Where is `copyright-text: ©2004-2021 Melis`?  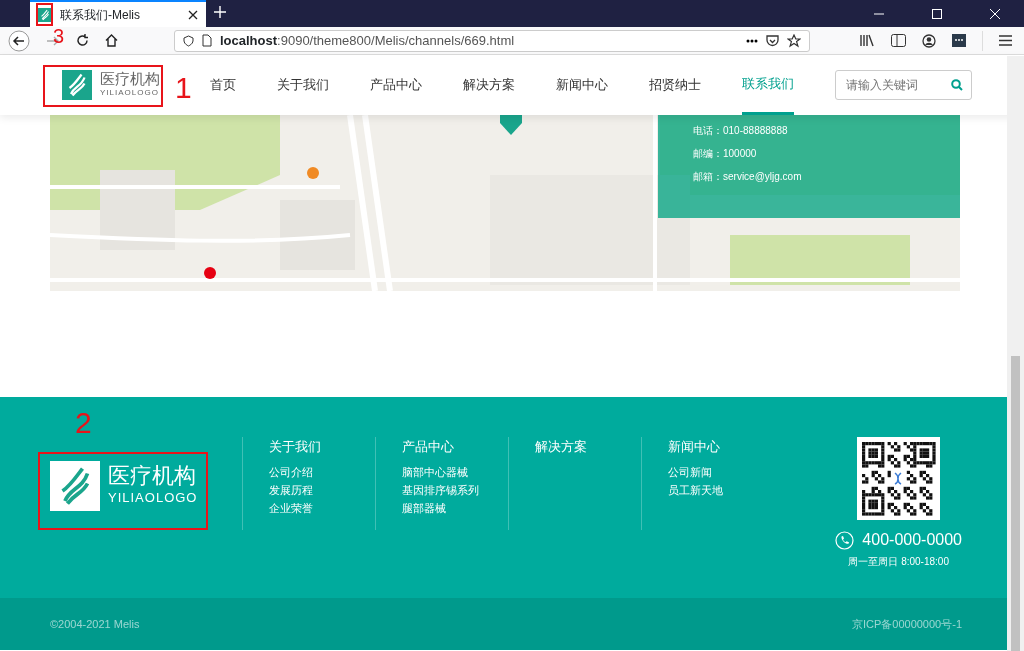
copyright-text: ©2004-2021 Melis is located at coordinates (95, 624).